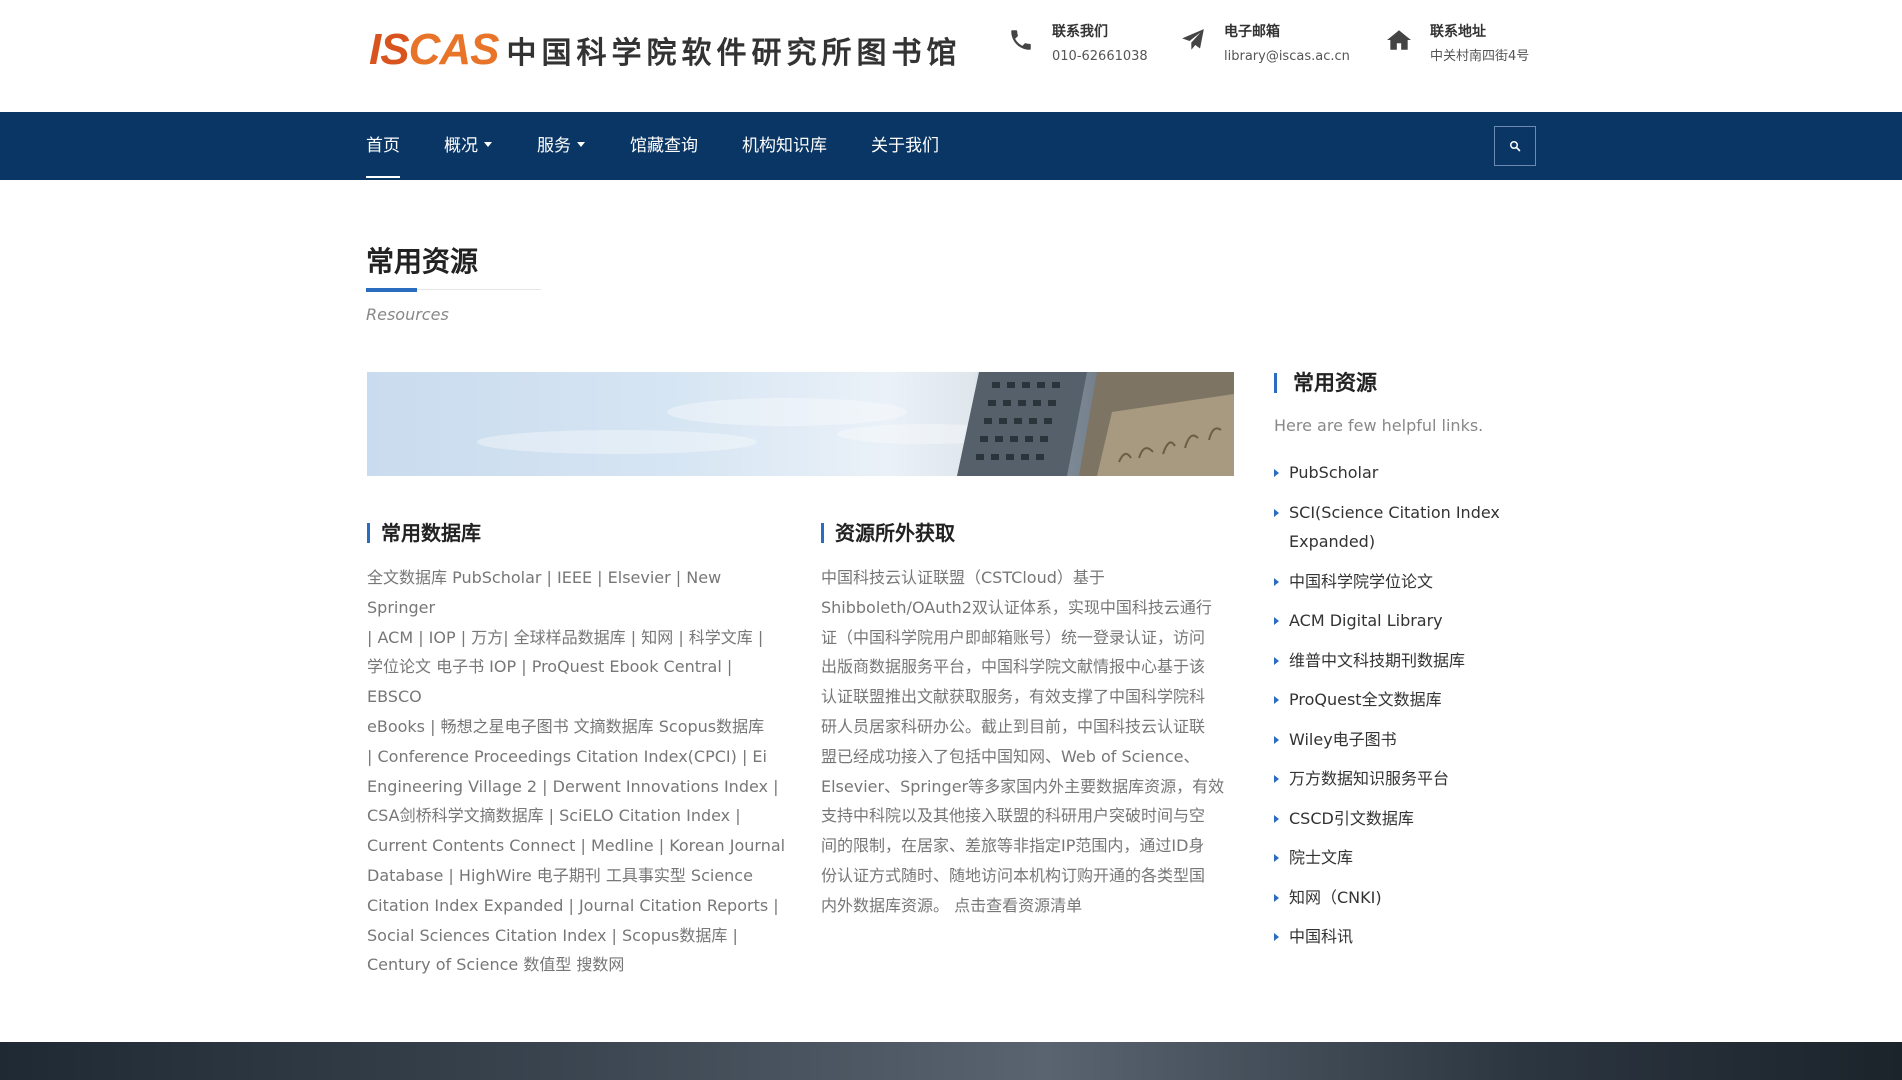 The image size is (1902, 1080). What do you see at coordinates (383, 146) in the screenshot?
I see `nav-home: 首页` at bounding box center [383, 146].